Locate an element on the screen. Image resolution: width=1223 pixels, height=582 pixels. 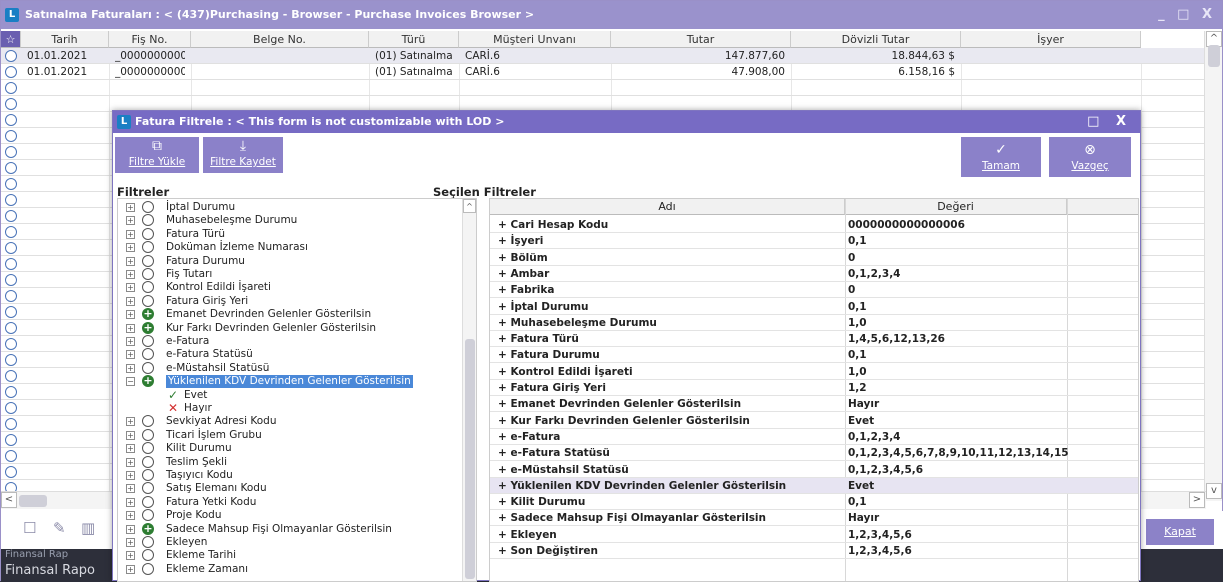
ok-button: ✓ Tamam is located at coordinates (1001, 157).